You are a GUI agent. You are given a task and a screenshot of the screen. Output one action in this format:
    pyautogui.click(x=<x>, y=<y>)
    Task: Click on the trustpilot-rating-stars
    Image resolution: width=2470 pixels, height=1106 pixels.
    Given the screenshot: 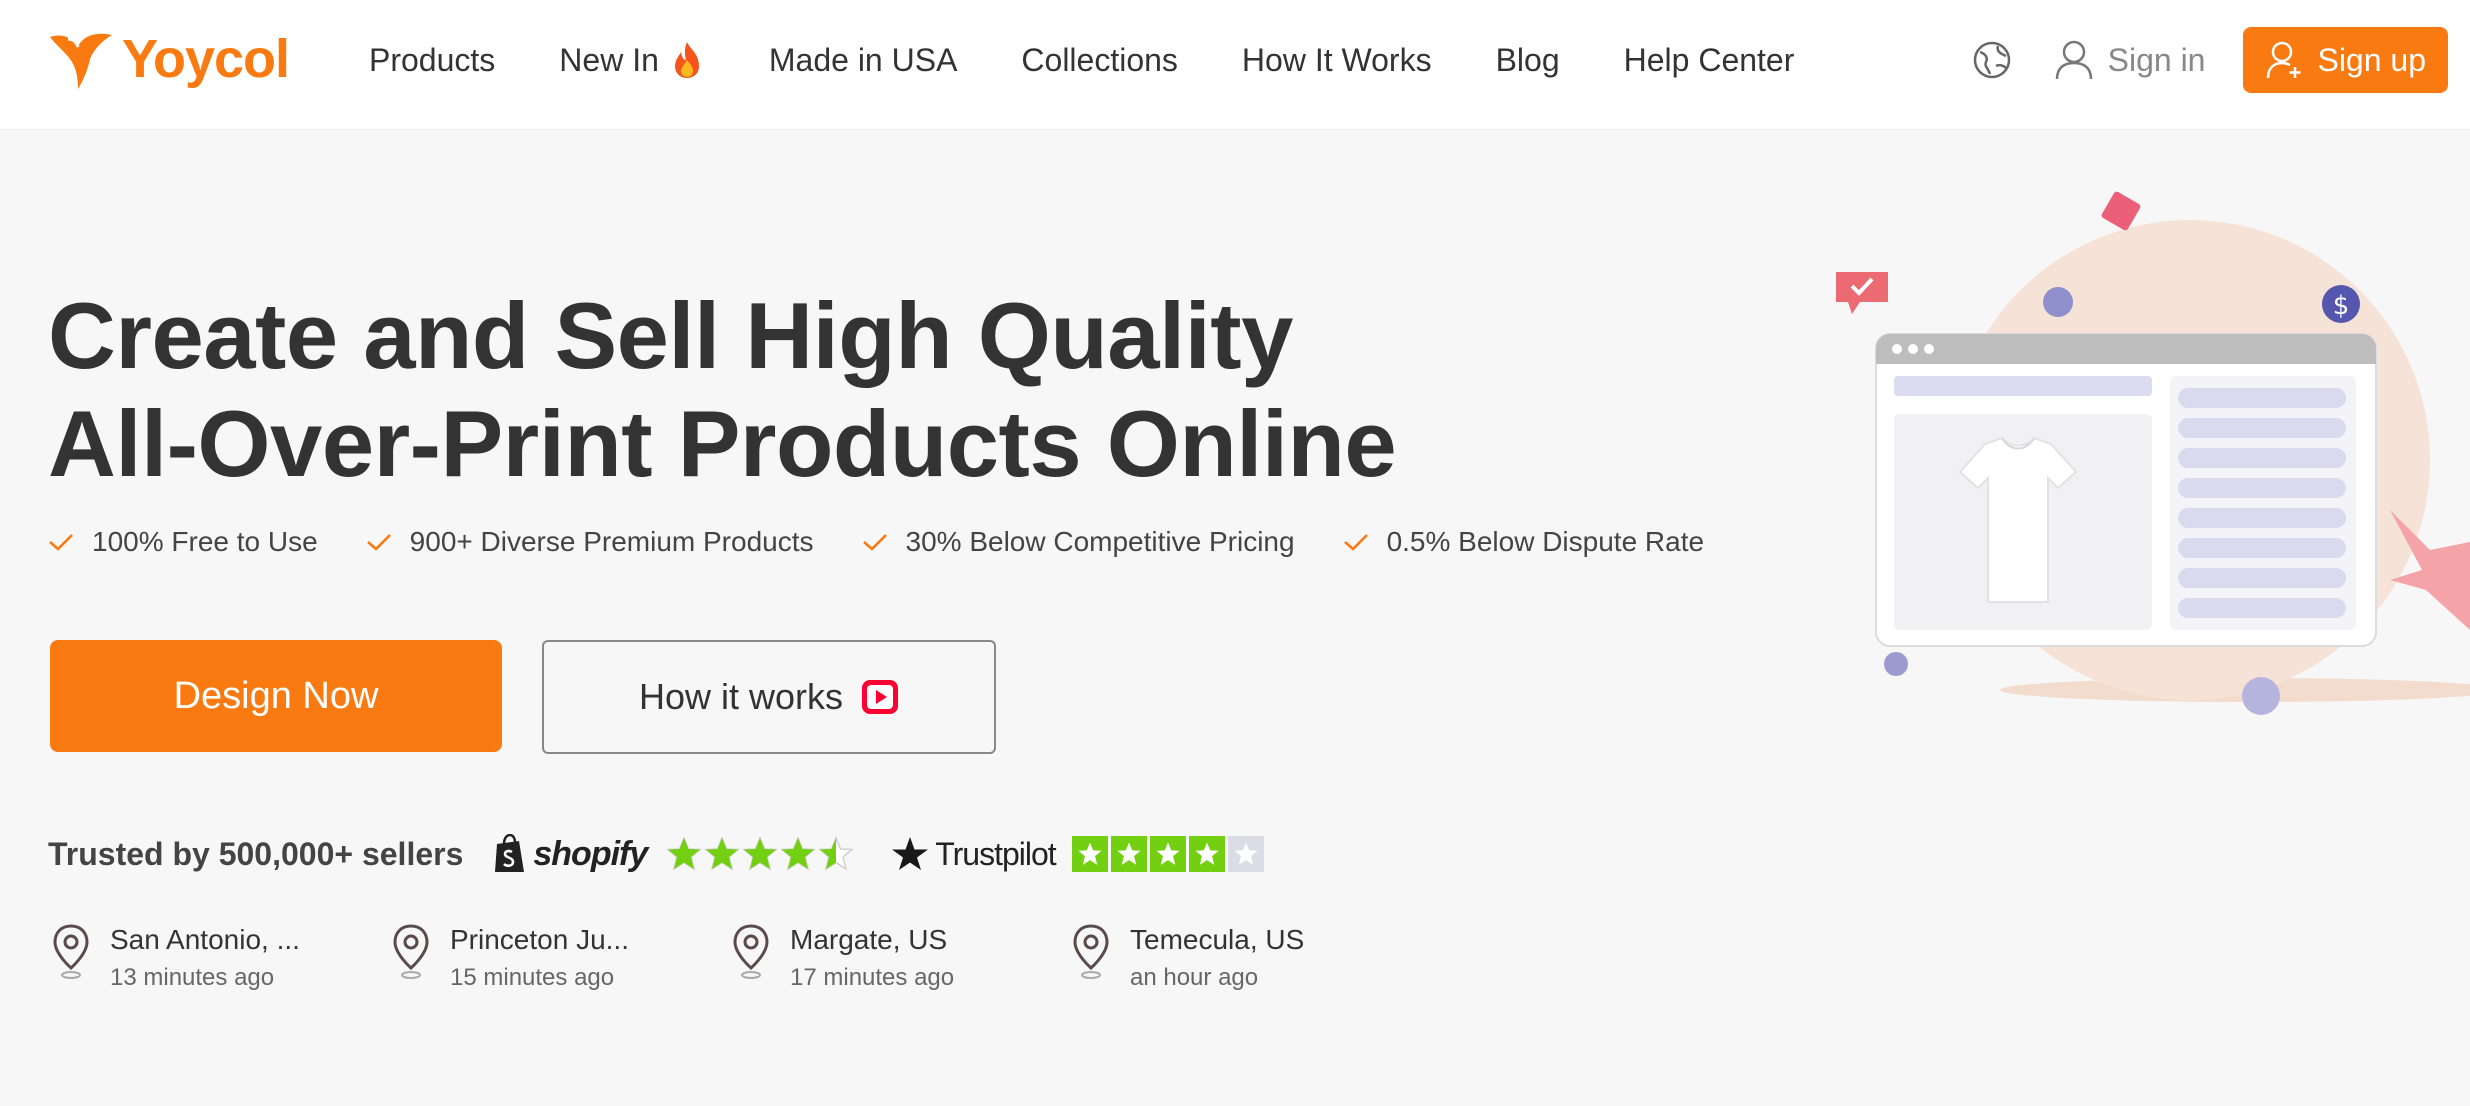 What is the action you would take?
    pyautogui.click(x=1169, y=854)
    